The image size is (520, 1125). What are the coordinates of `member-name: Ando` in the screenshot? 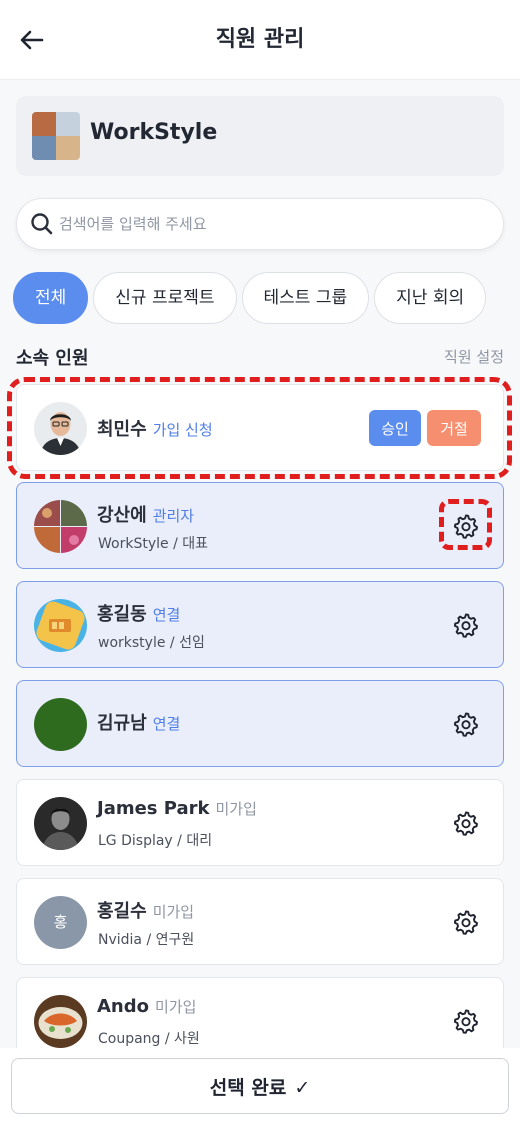 It's located at (123, 1006).